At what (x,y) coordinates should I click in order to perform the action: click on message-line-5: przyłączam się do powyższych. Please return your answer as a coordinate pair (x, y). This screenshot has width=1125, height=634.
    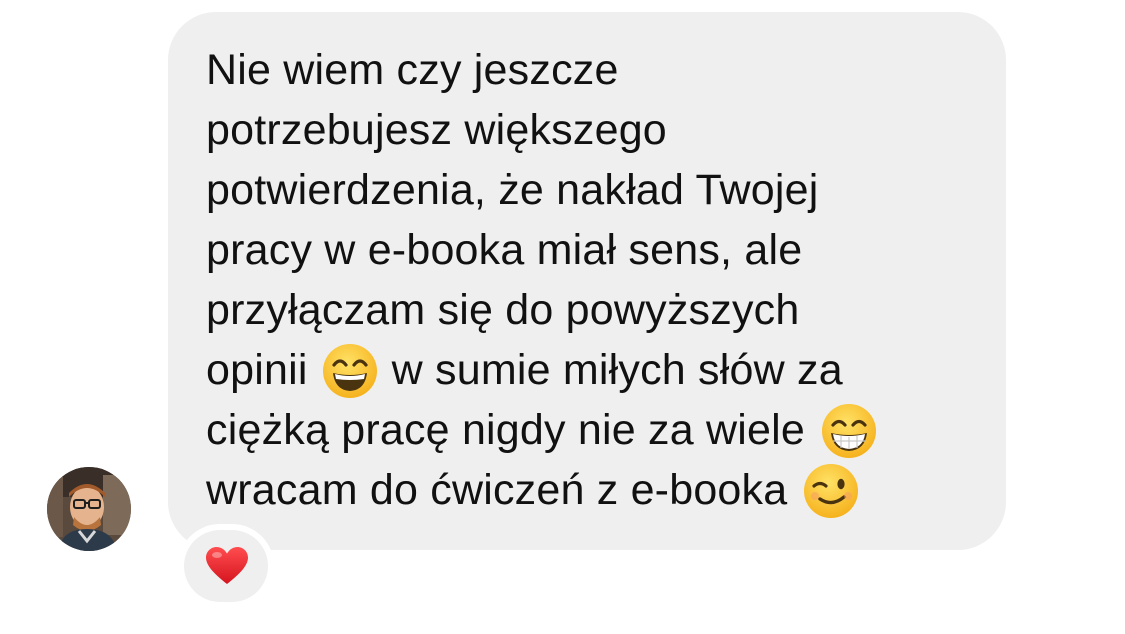
    Looking at the image, I should click on (503, 310).